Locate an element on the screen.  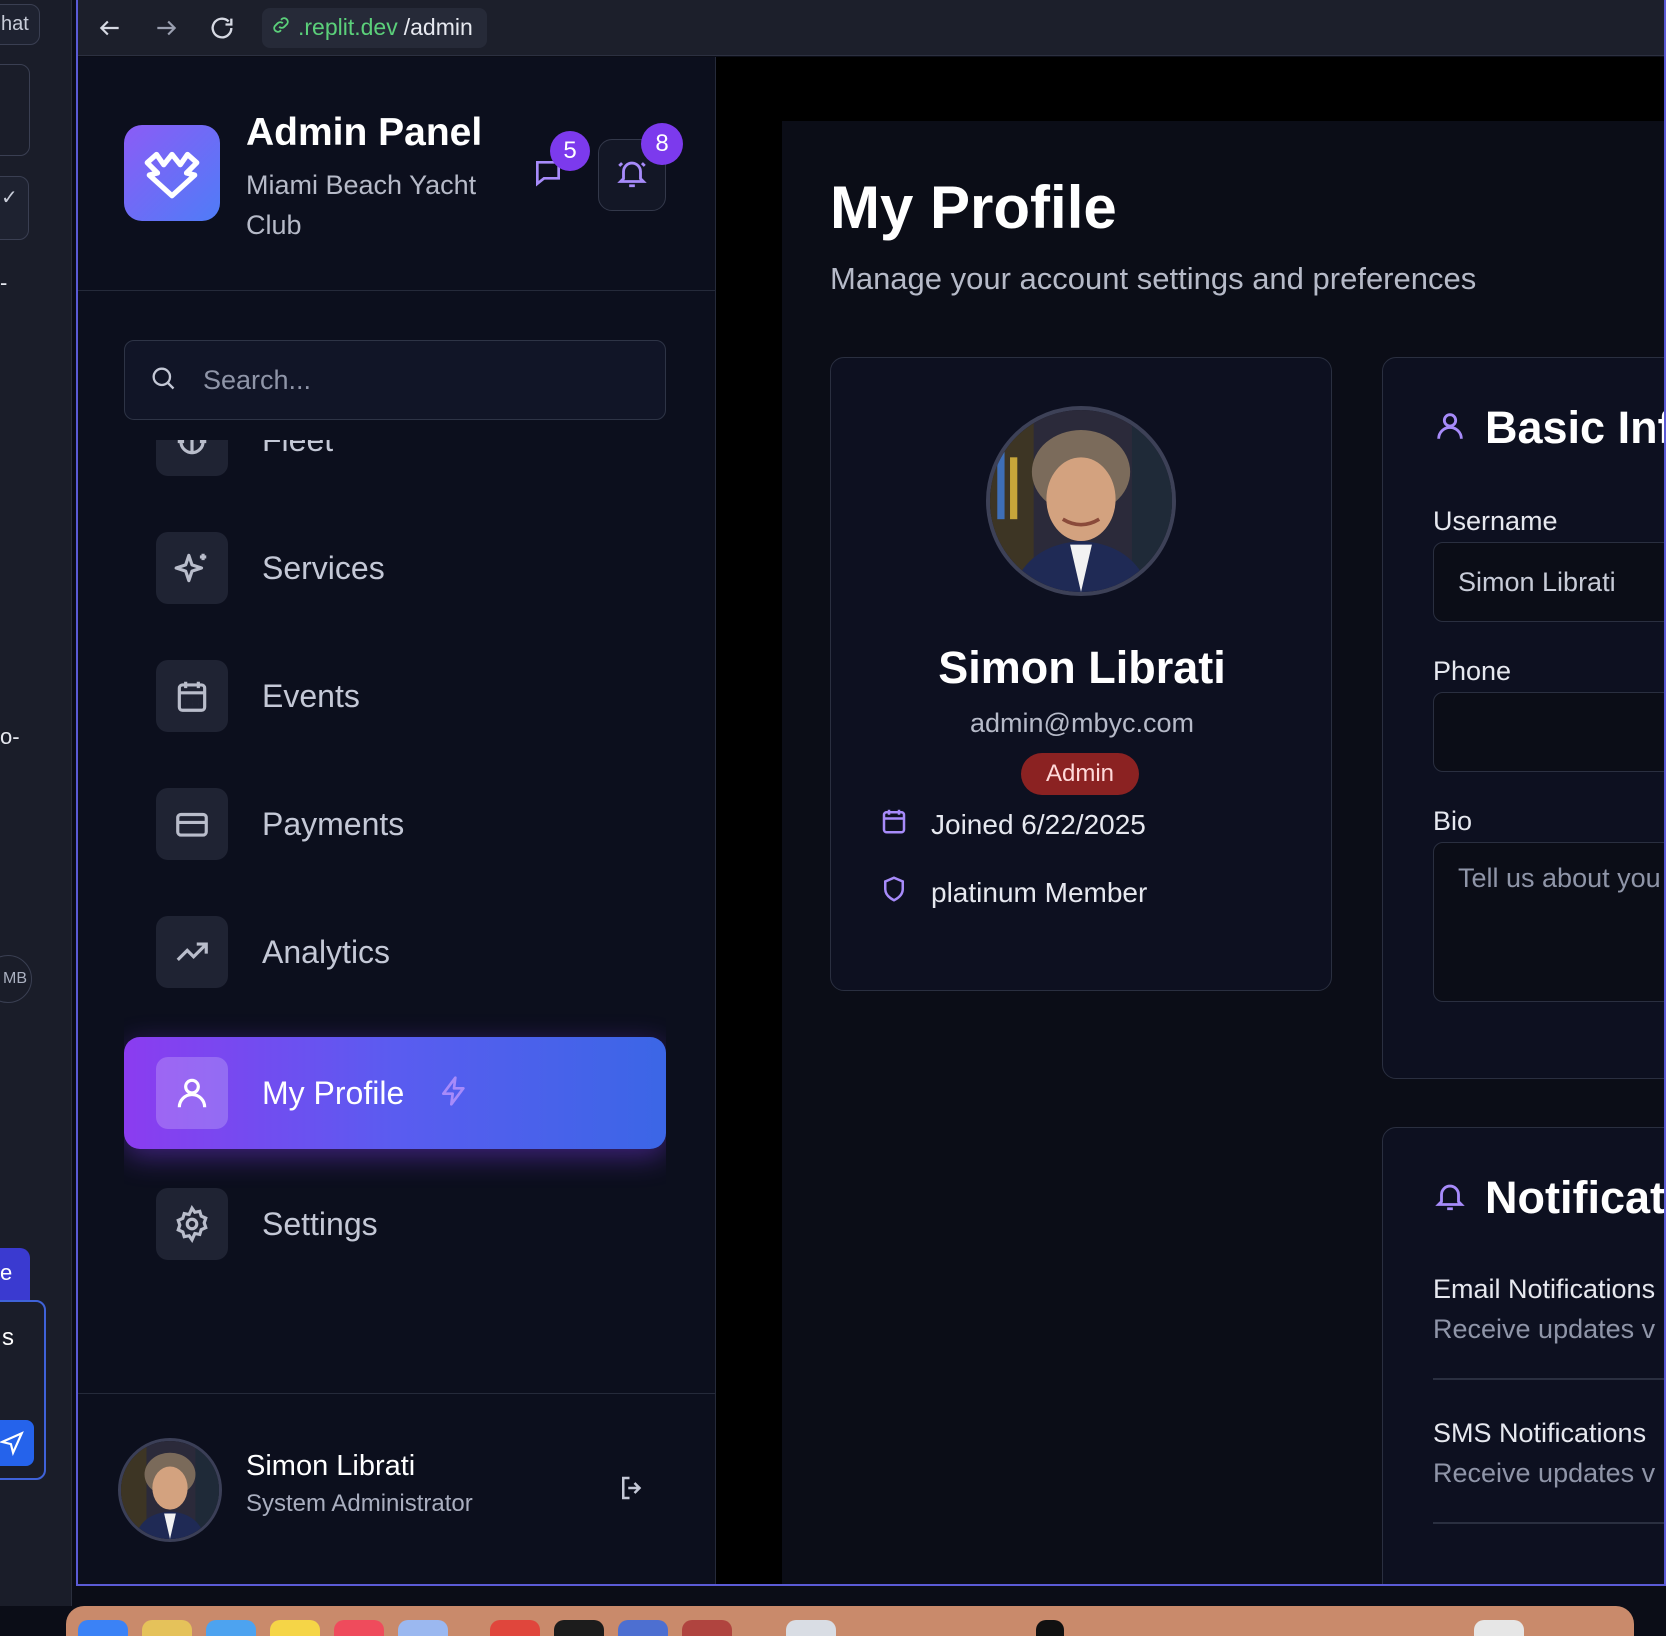
user-role: System Administrator is located at coordinates (359, 1503).